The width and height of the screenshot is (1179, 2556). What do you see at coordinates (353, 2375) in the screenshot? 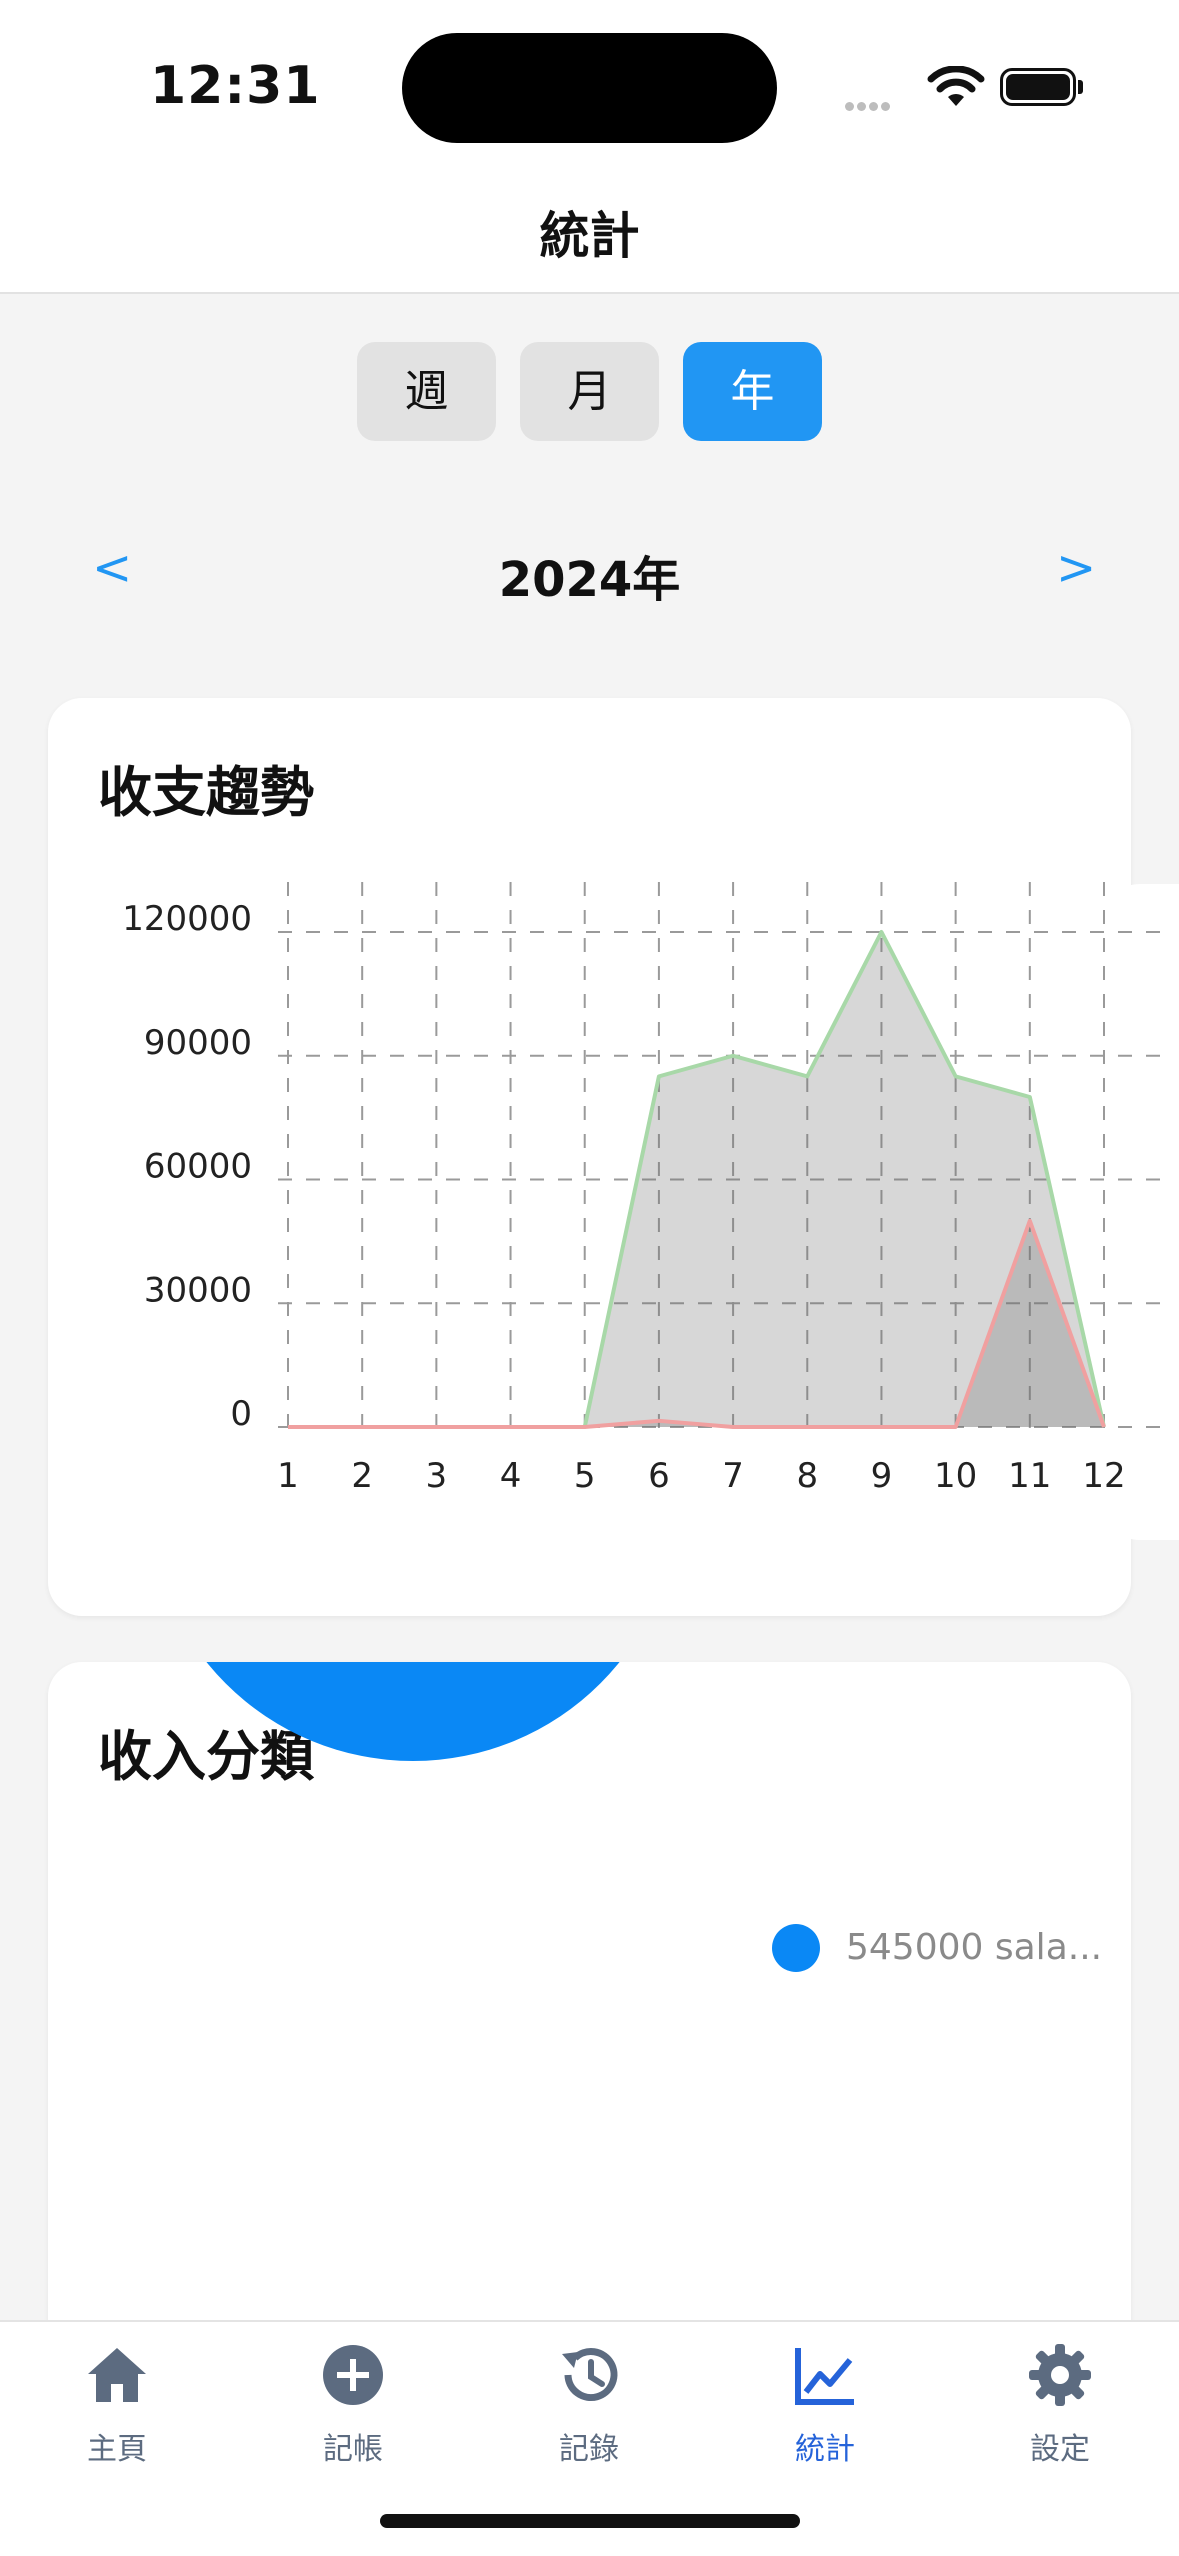
I see `add-circle-icon` at bounding box center [353, 2375].